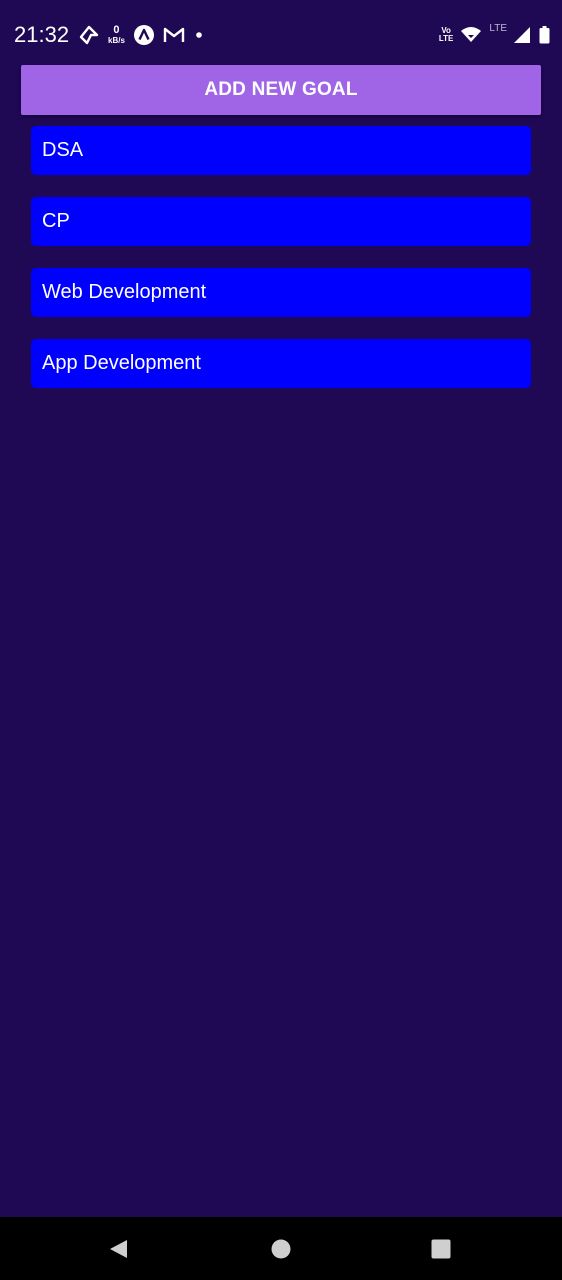  What do you see at coordinates (446, 38) in the screenshot?
I see `volte-bottom: LTE` at bounding box center [446, 38].